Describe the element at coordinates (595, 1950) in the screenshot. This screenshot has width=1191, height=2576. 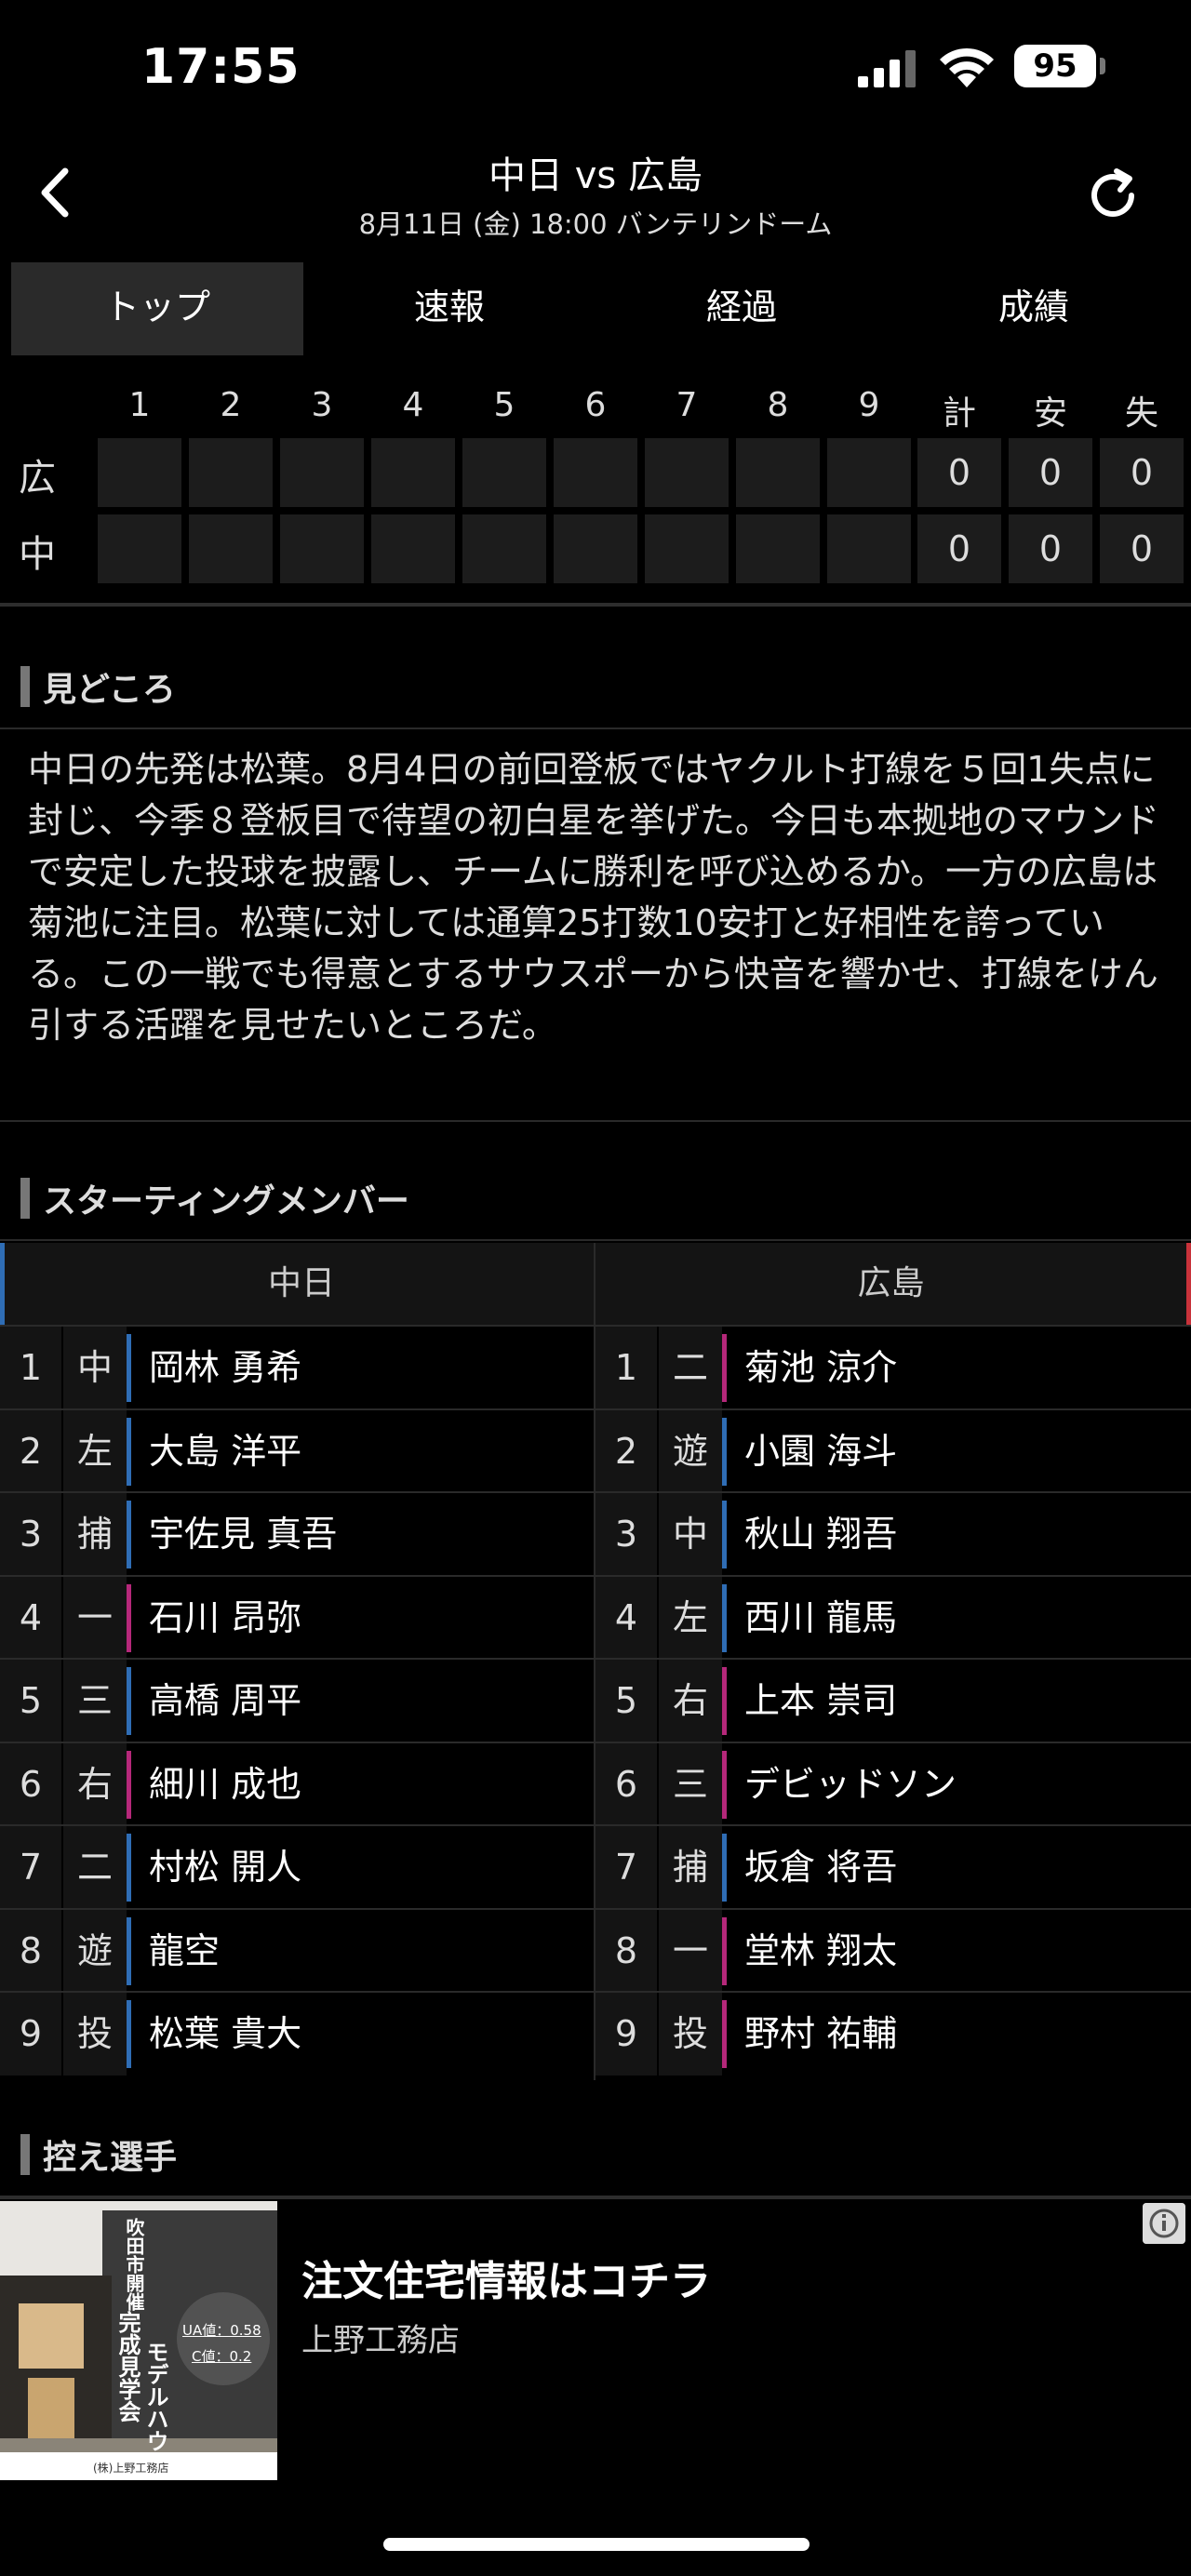
I see `lineup-row: 8 遊龍空 8 一堂林 翔太` at that location.